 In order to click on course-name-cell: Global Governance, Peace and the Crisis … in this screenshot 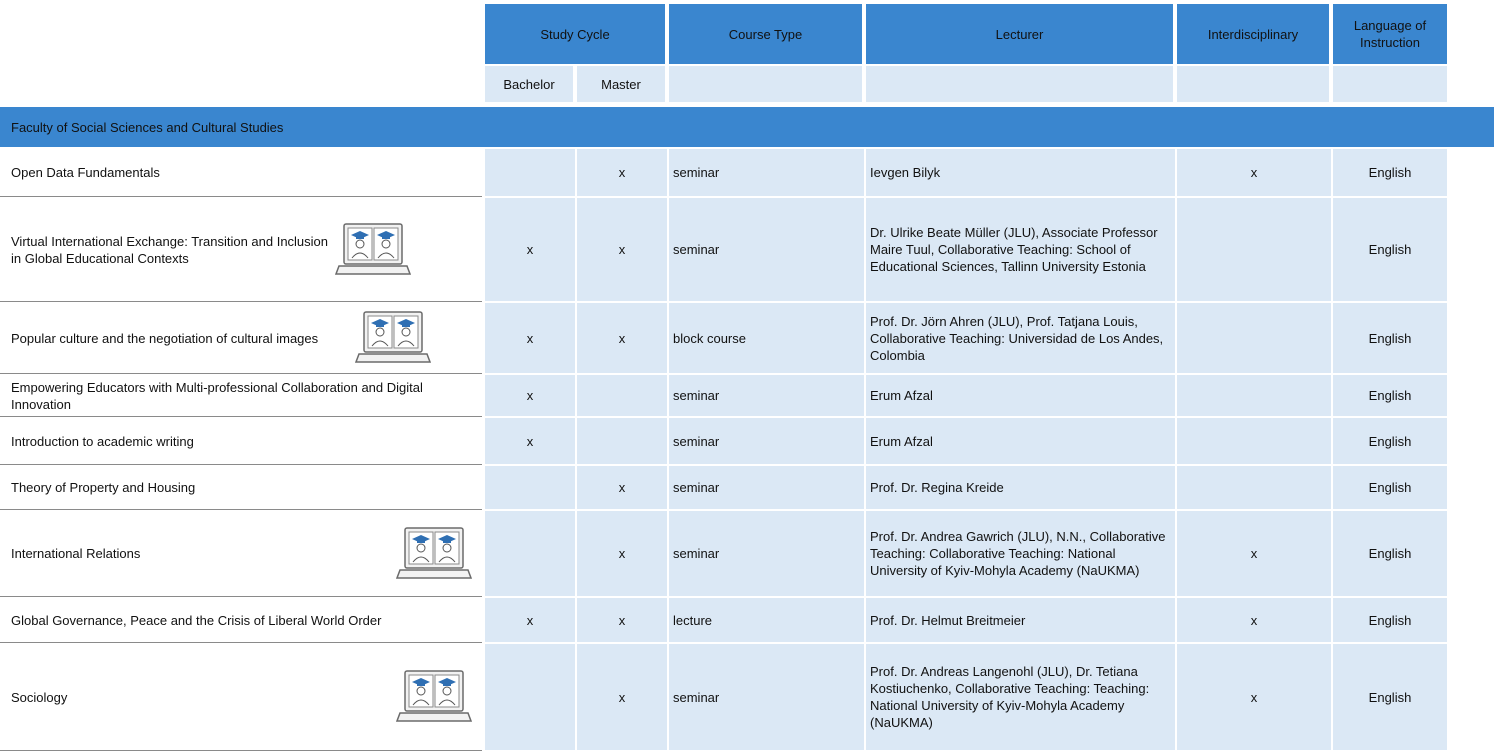, I will do `click(241, 620)`.